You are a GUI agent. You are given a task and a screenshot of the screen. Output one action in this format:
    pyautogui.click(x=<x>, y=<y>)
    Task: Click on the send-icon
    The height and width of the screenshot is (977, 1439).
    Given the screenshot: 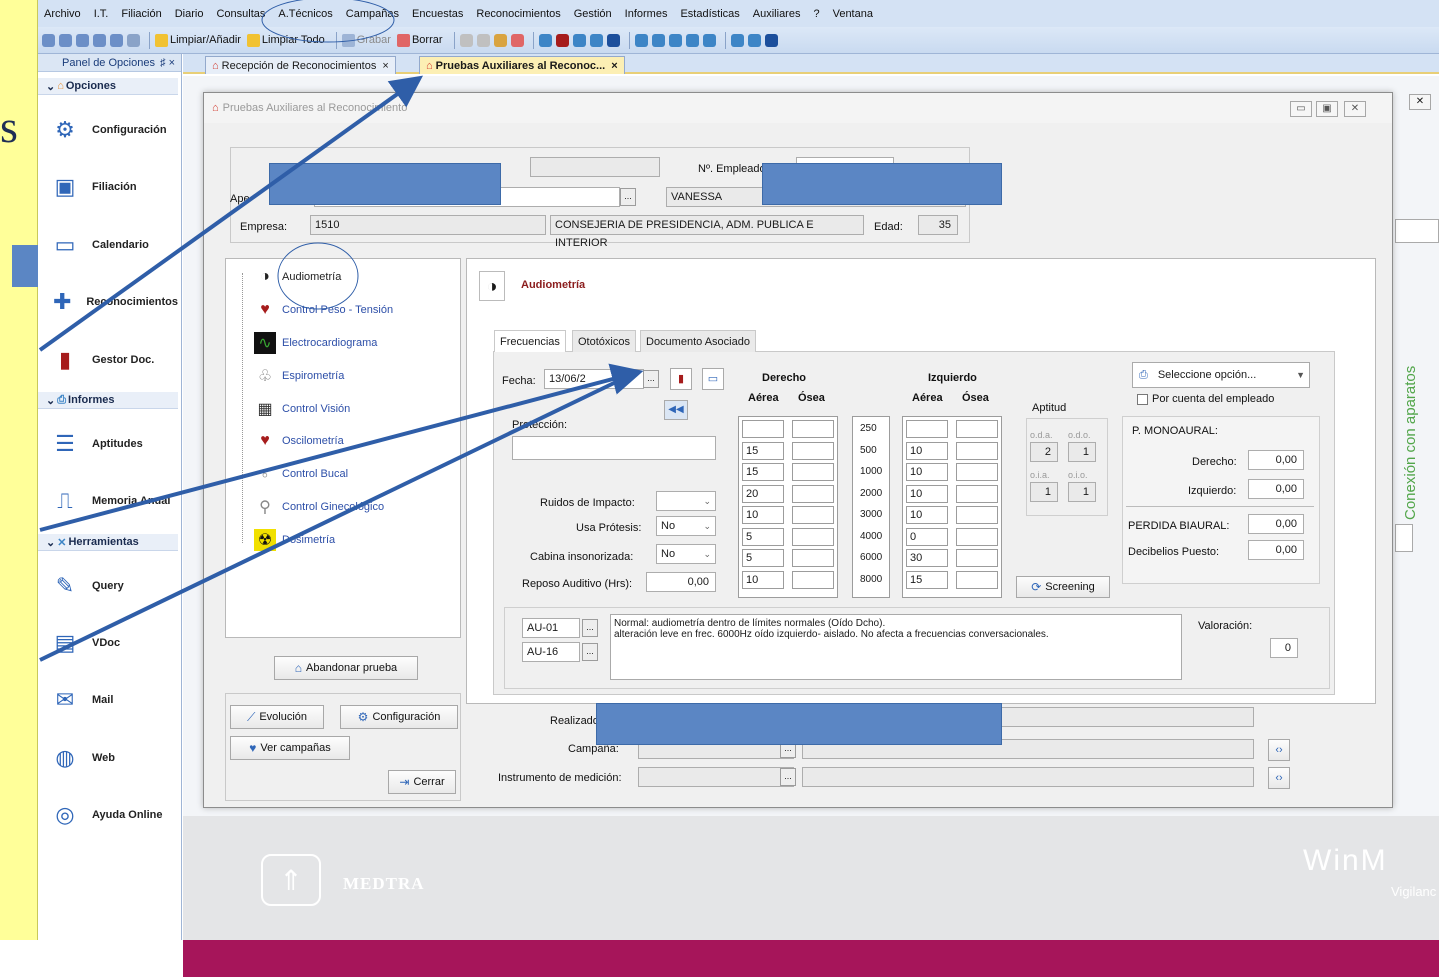 What is the action you would take?
    pyautogui.click(x=658, y=40)
    